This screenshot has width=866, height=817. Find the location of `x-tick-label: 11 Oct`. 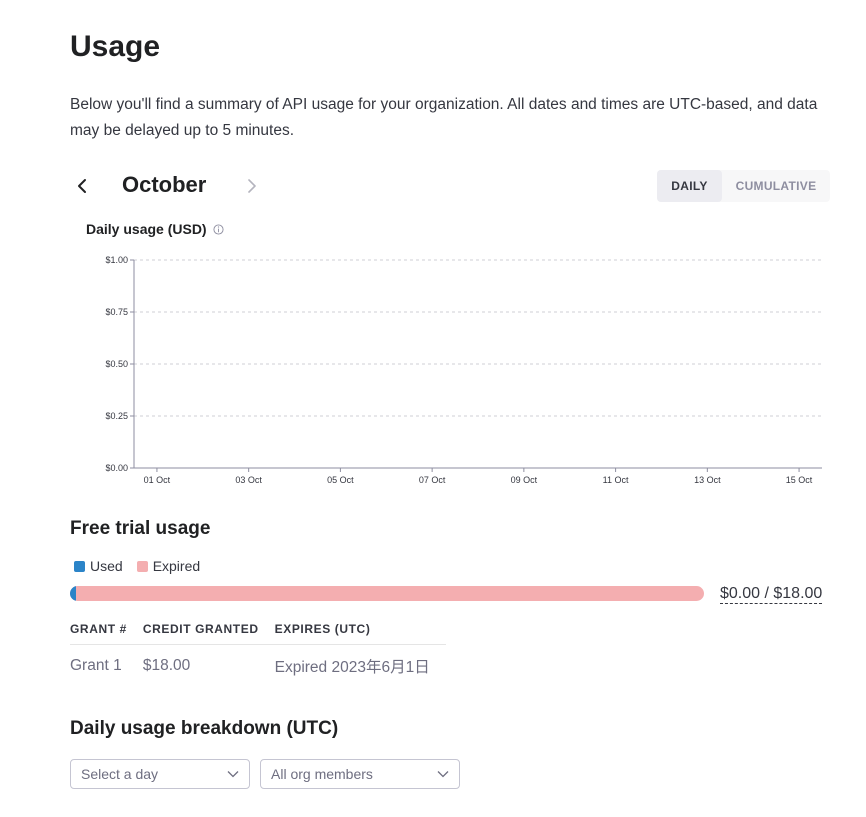

x-tick-label: 11 Oct is located at coordinates (616, 480).